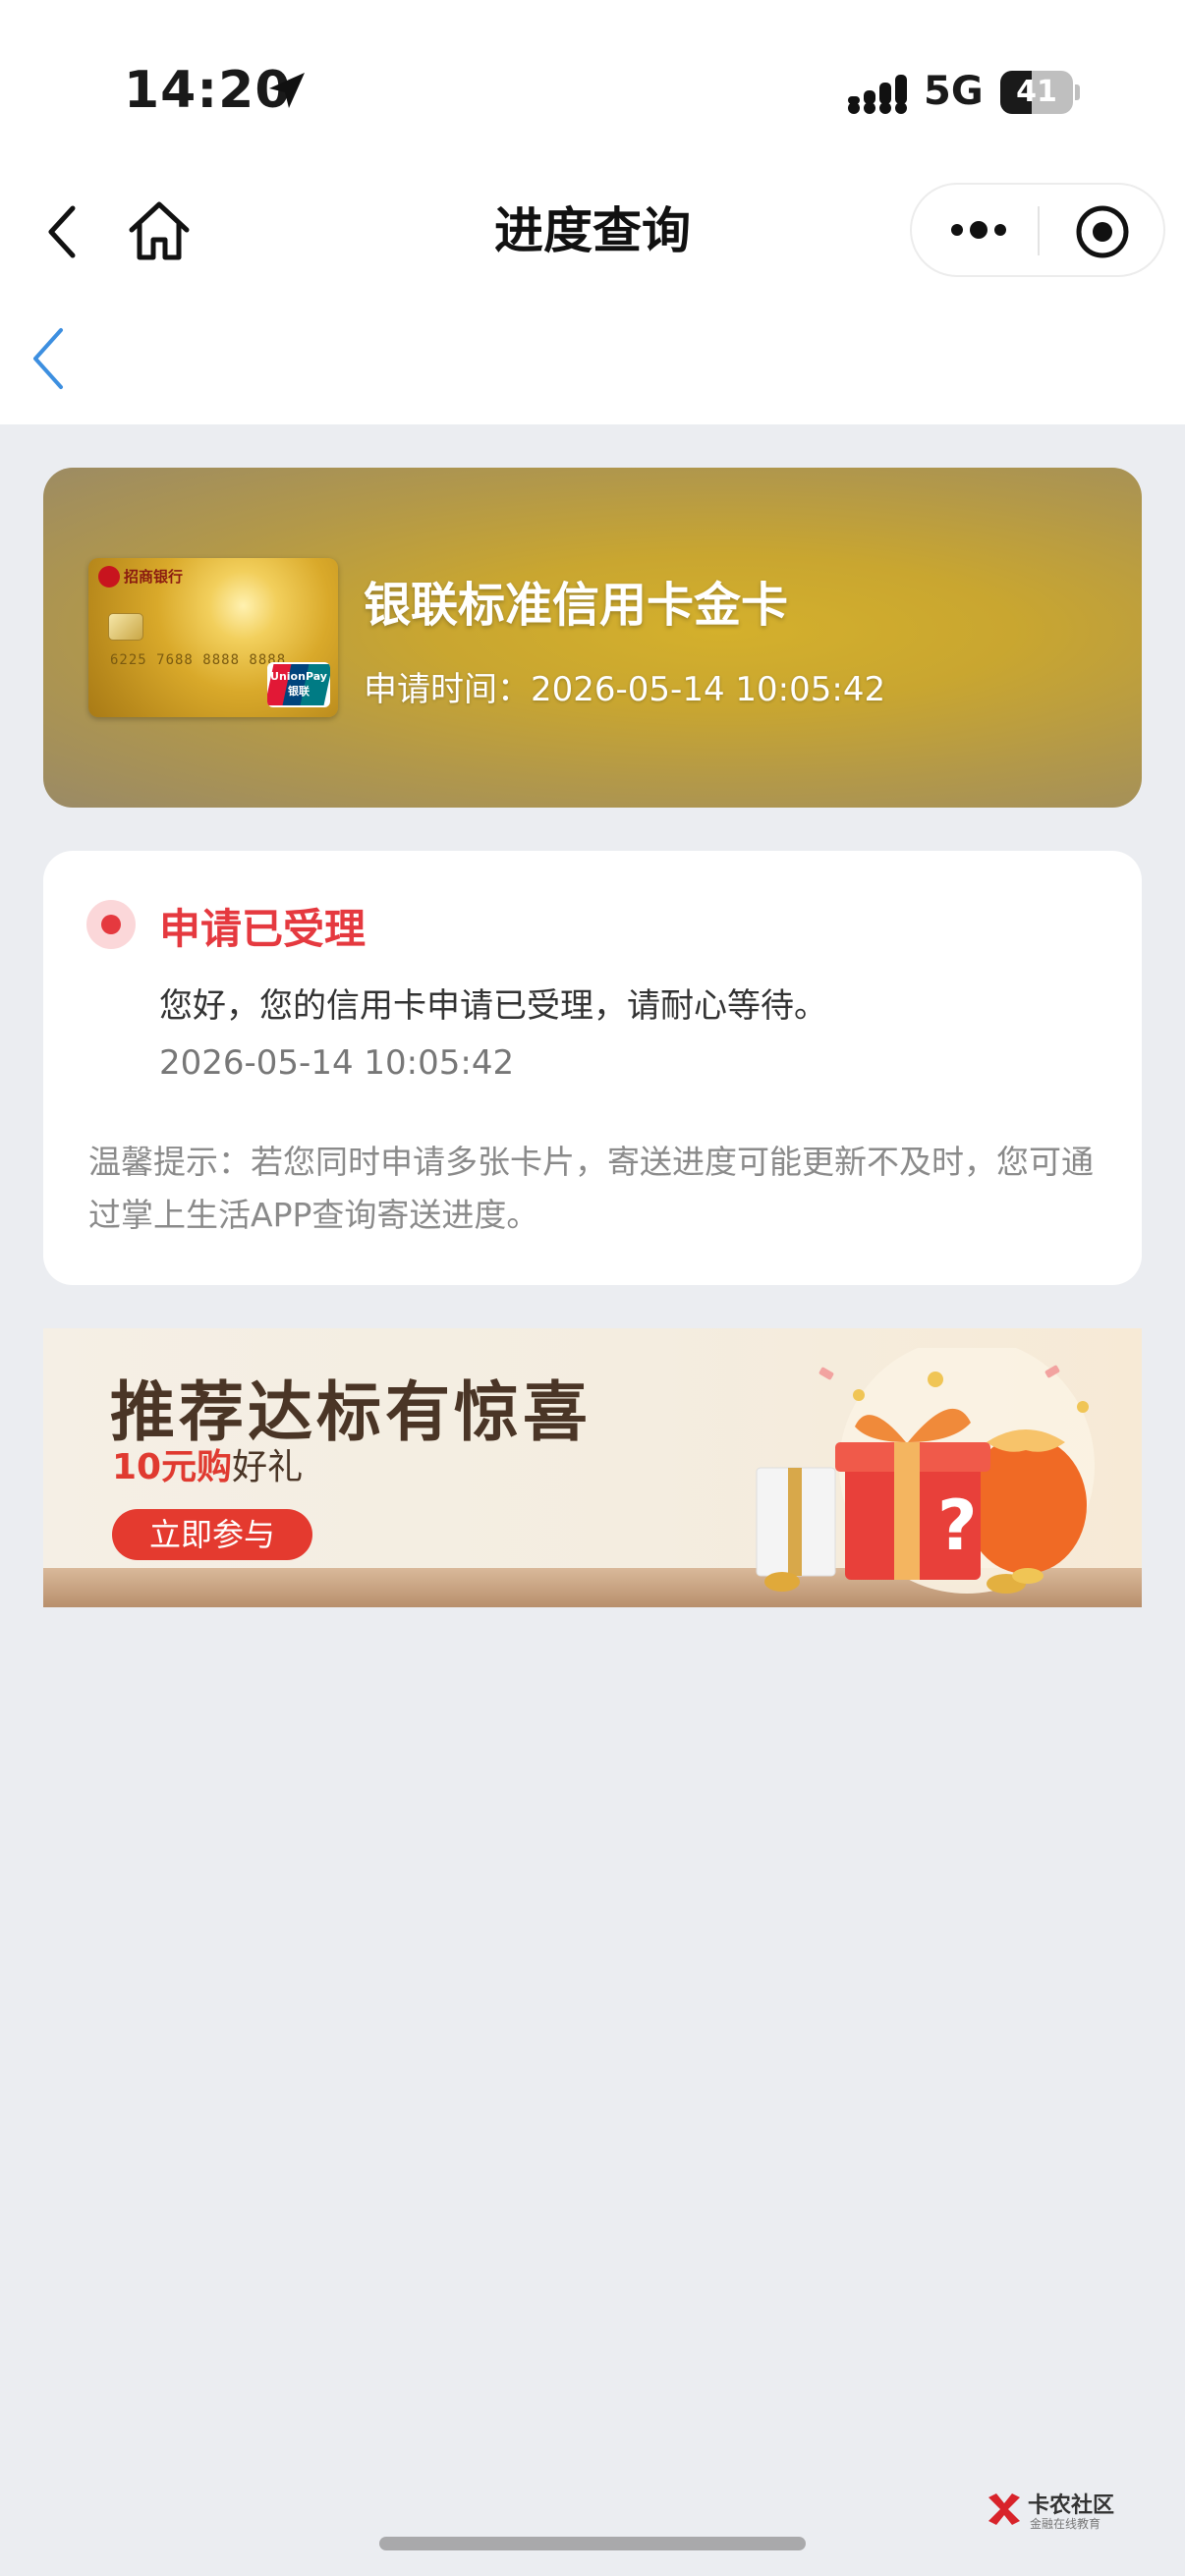  Describe the element at coordinates (287, 90) in the screenshot. I see `location-arrow-icon` at that location.